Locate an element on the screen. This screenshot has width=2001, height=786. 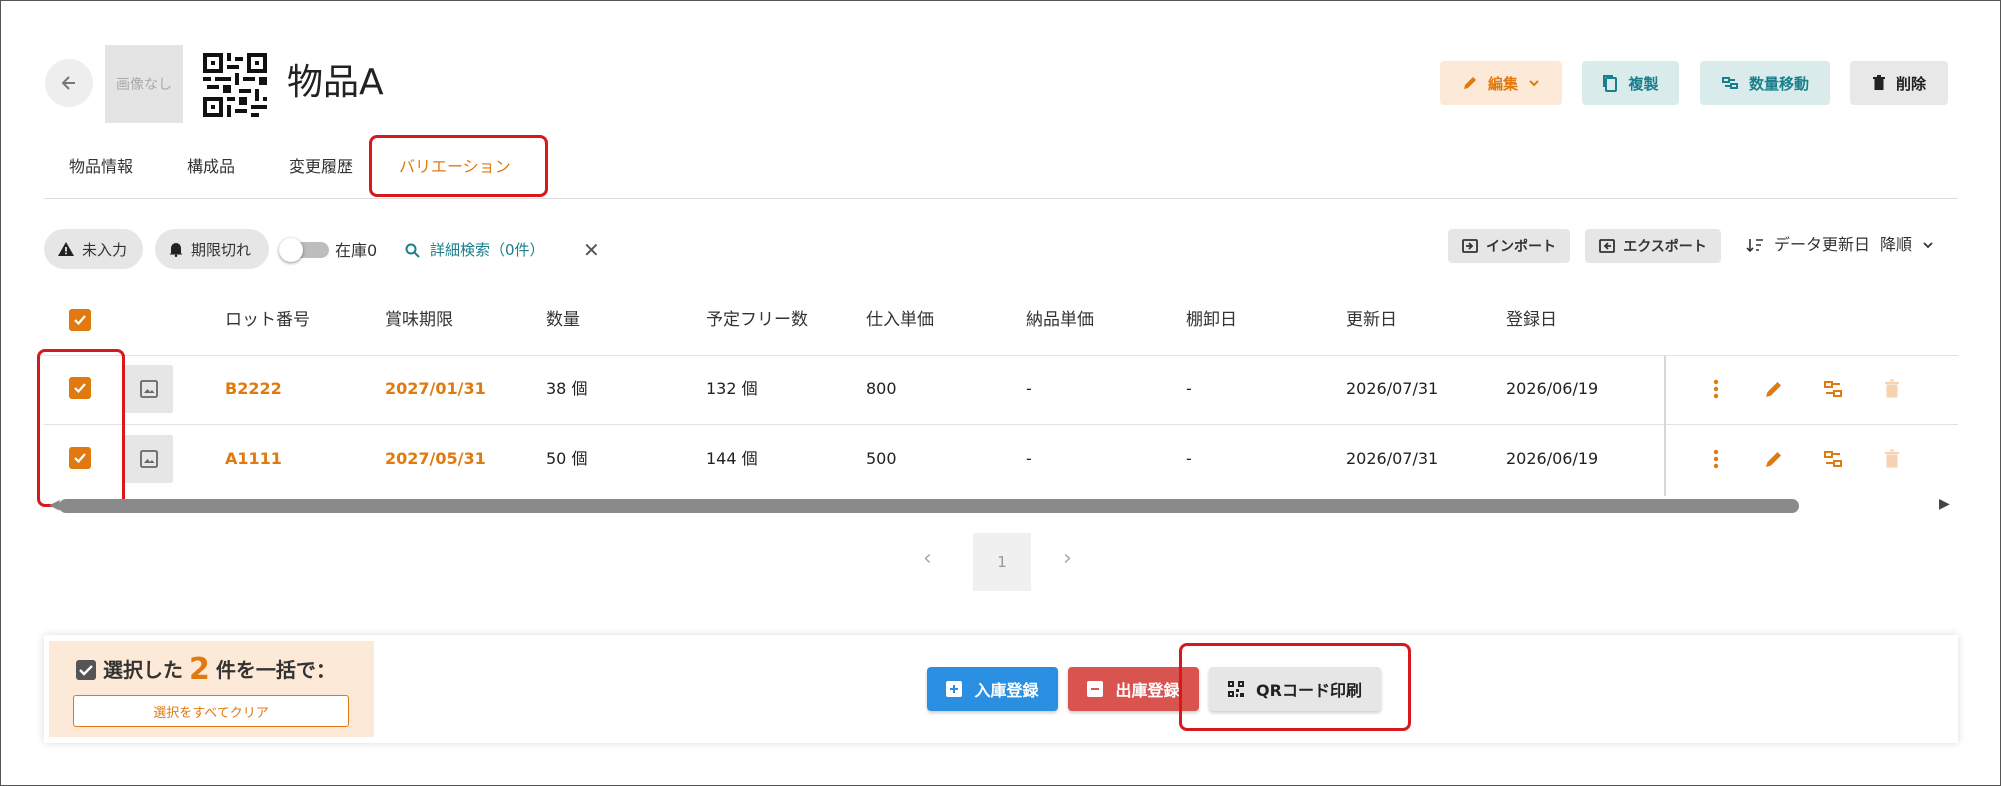
highlight-row-checkboxes is located at coordinates (81, 428).